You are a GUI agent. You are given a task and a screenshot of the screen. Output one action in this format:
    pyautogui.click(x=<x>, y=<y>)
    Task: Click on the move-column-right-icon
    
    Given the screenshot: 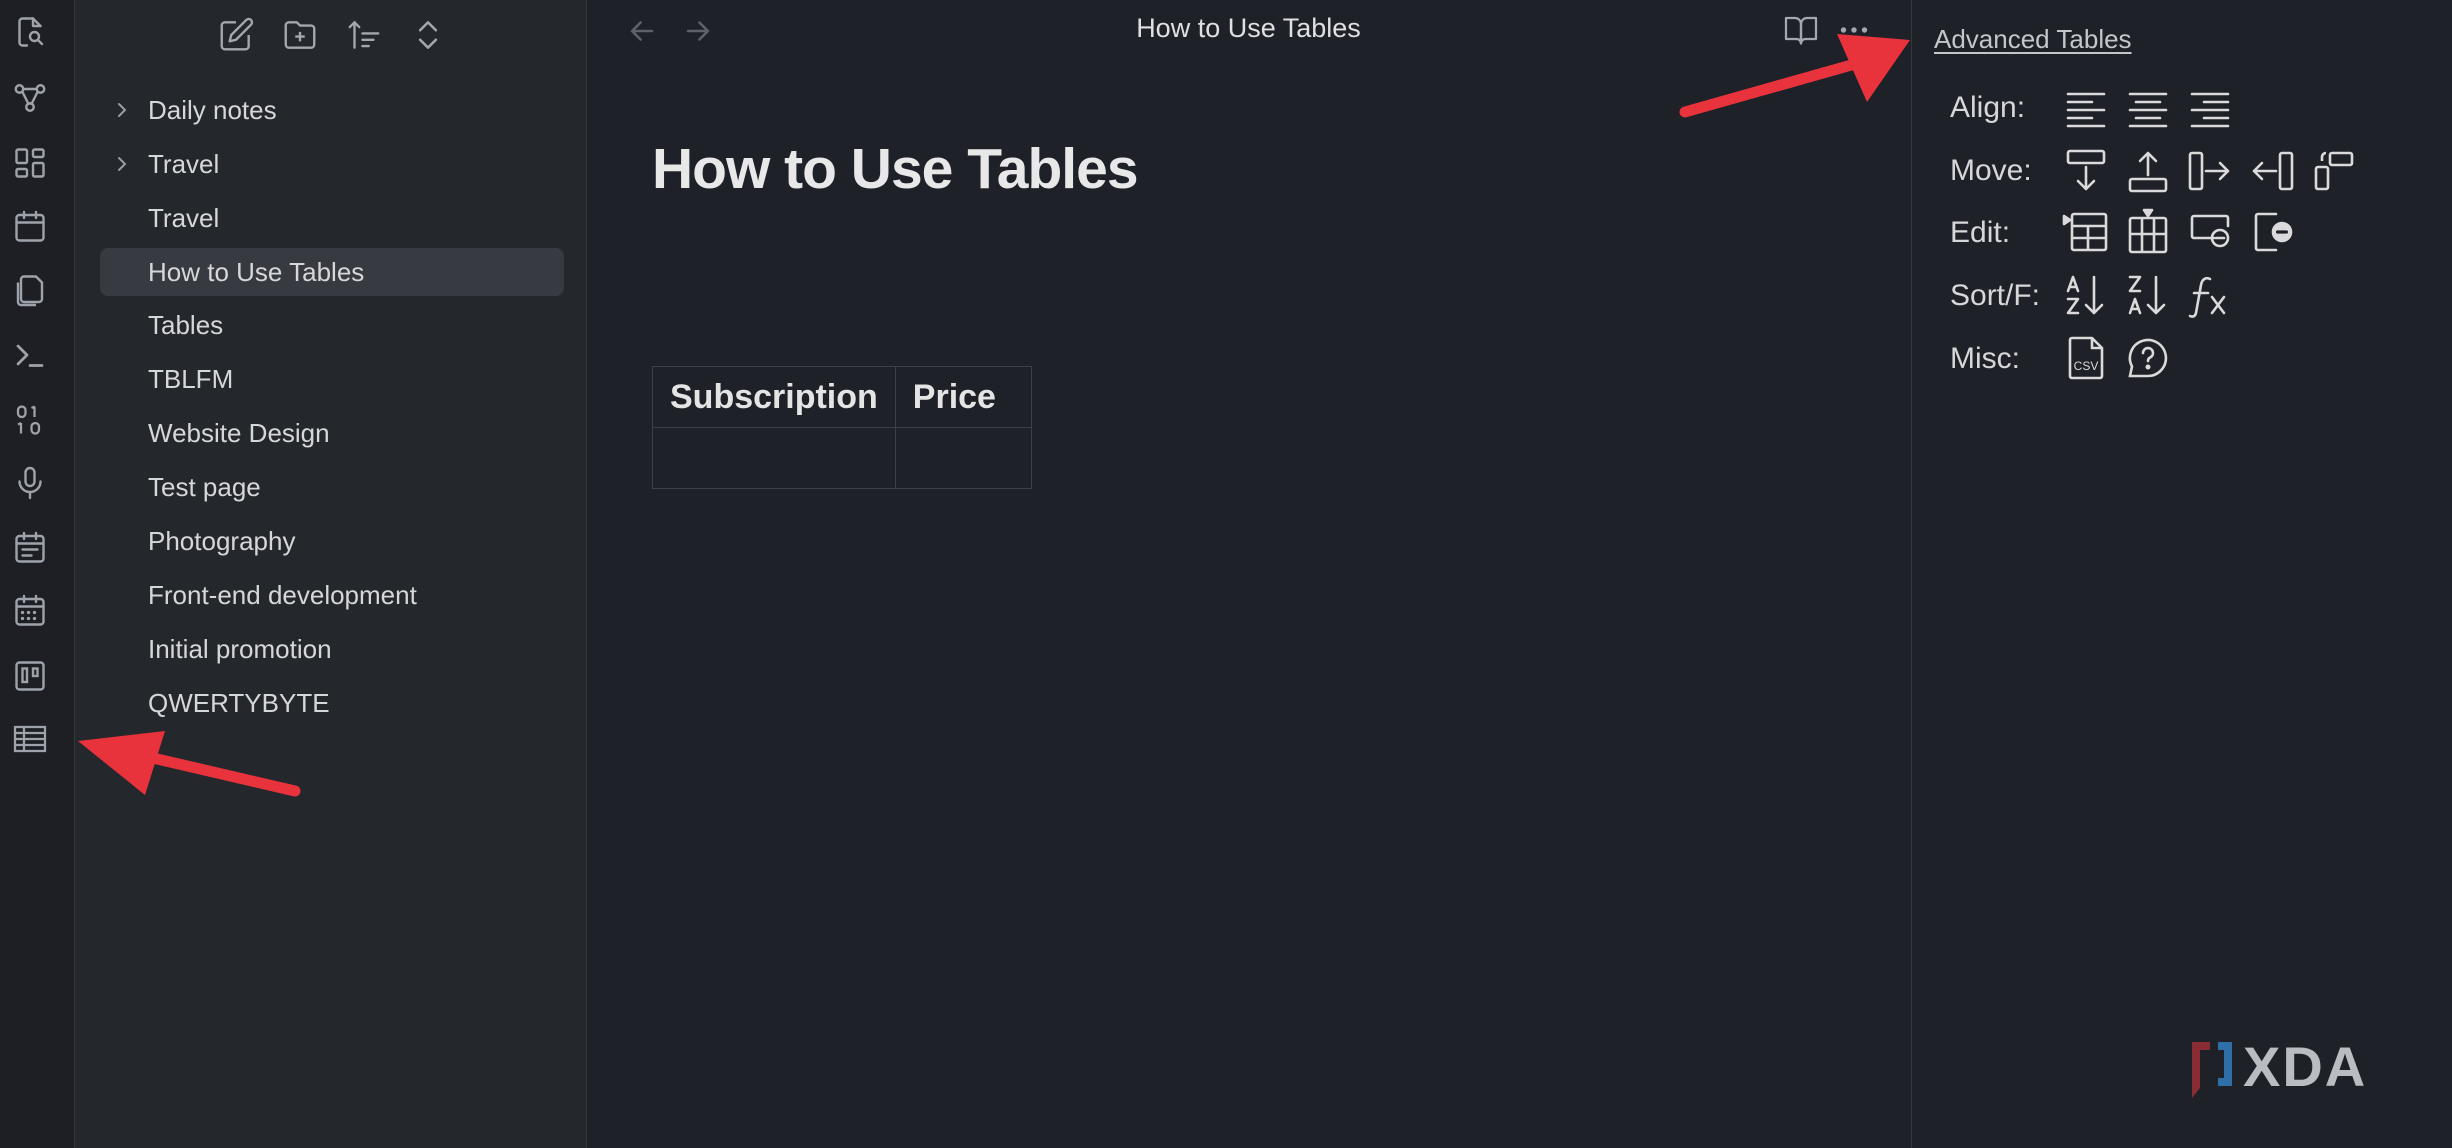 What is the action you would take?
    pyautogui.click(x=2210, y=171)
    